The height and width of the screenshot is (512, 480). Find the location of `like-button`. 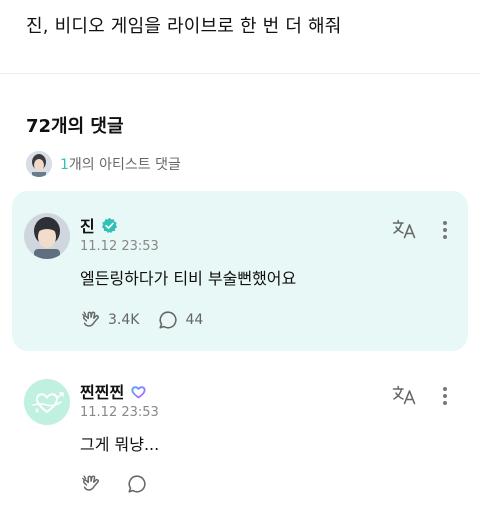

like-button is located at coordinates (94, 484).